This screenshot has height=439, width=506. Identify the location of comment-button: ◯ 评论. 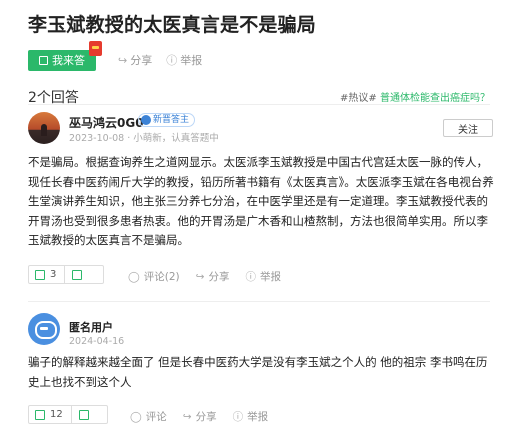
(148, 416).